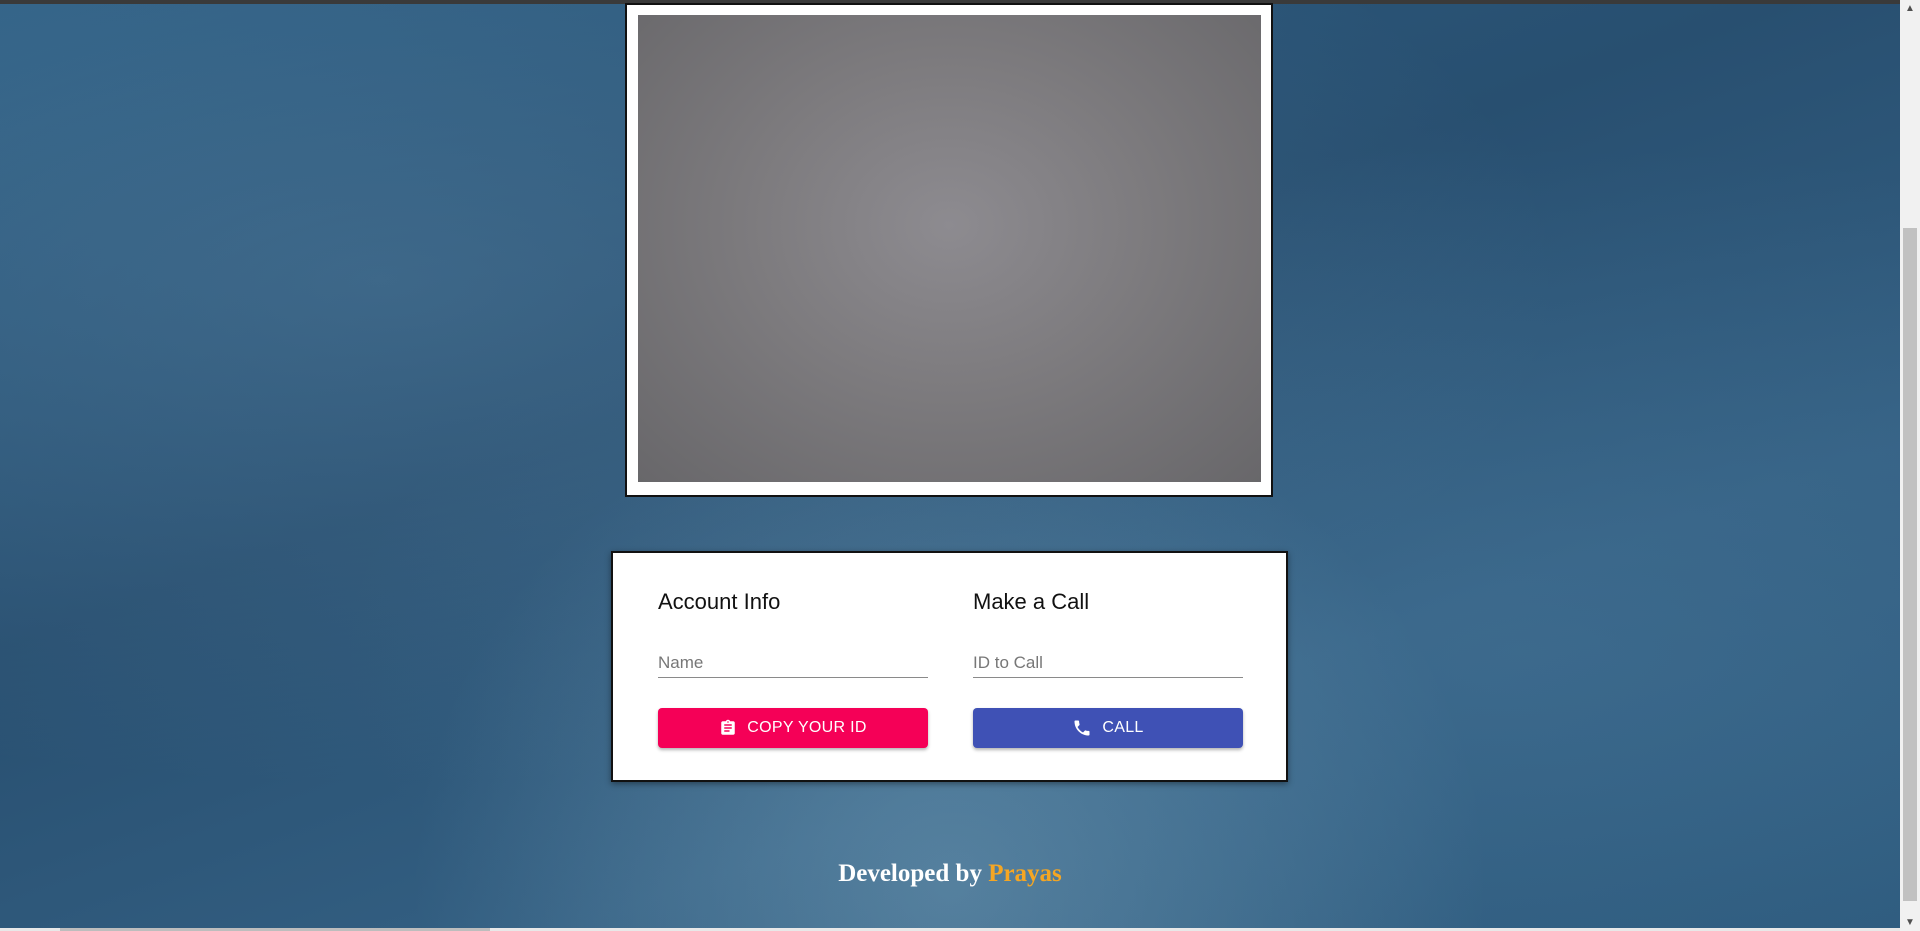  Describe the element at coordinates (1082, 728) in the screenshot. I see `phone-icon` at that location.